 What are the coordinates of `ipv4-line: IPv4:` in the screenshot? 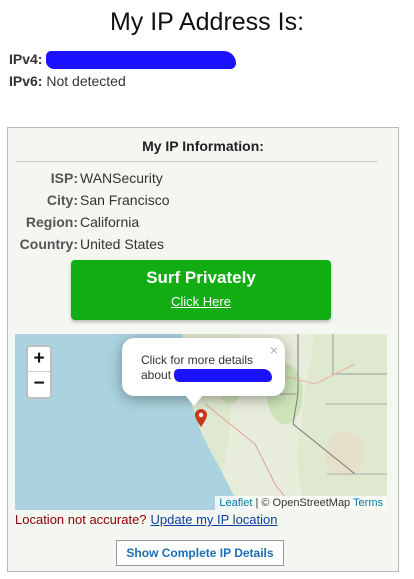 It's located at (123, 60).